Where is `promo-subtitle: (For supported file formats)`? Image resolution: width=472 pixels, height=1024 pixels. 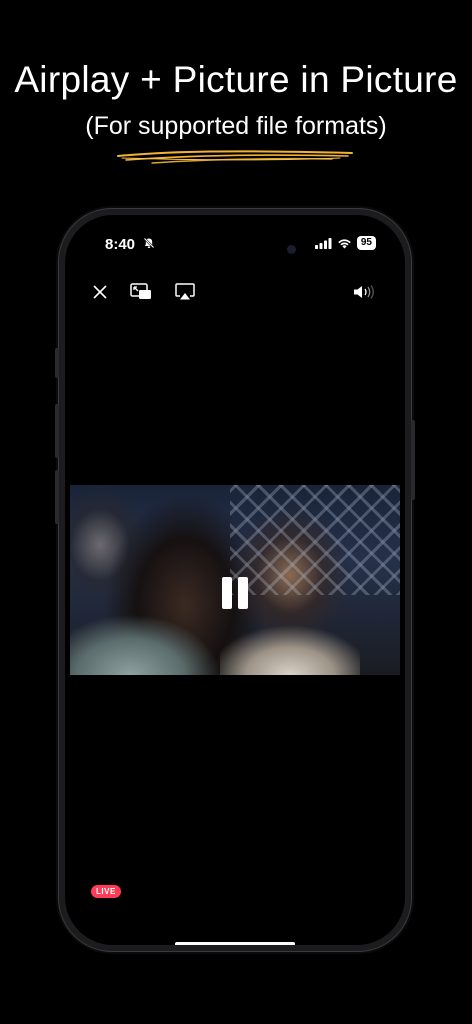 promo-subtitle: (For supported file formats) is located at coordinates (236, 126).